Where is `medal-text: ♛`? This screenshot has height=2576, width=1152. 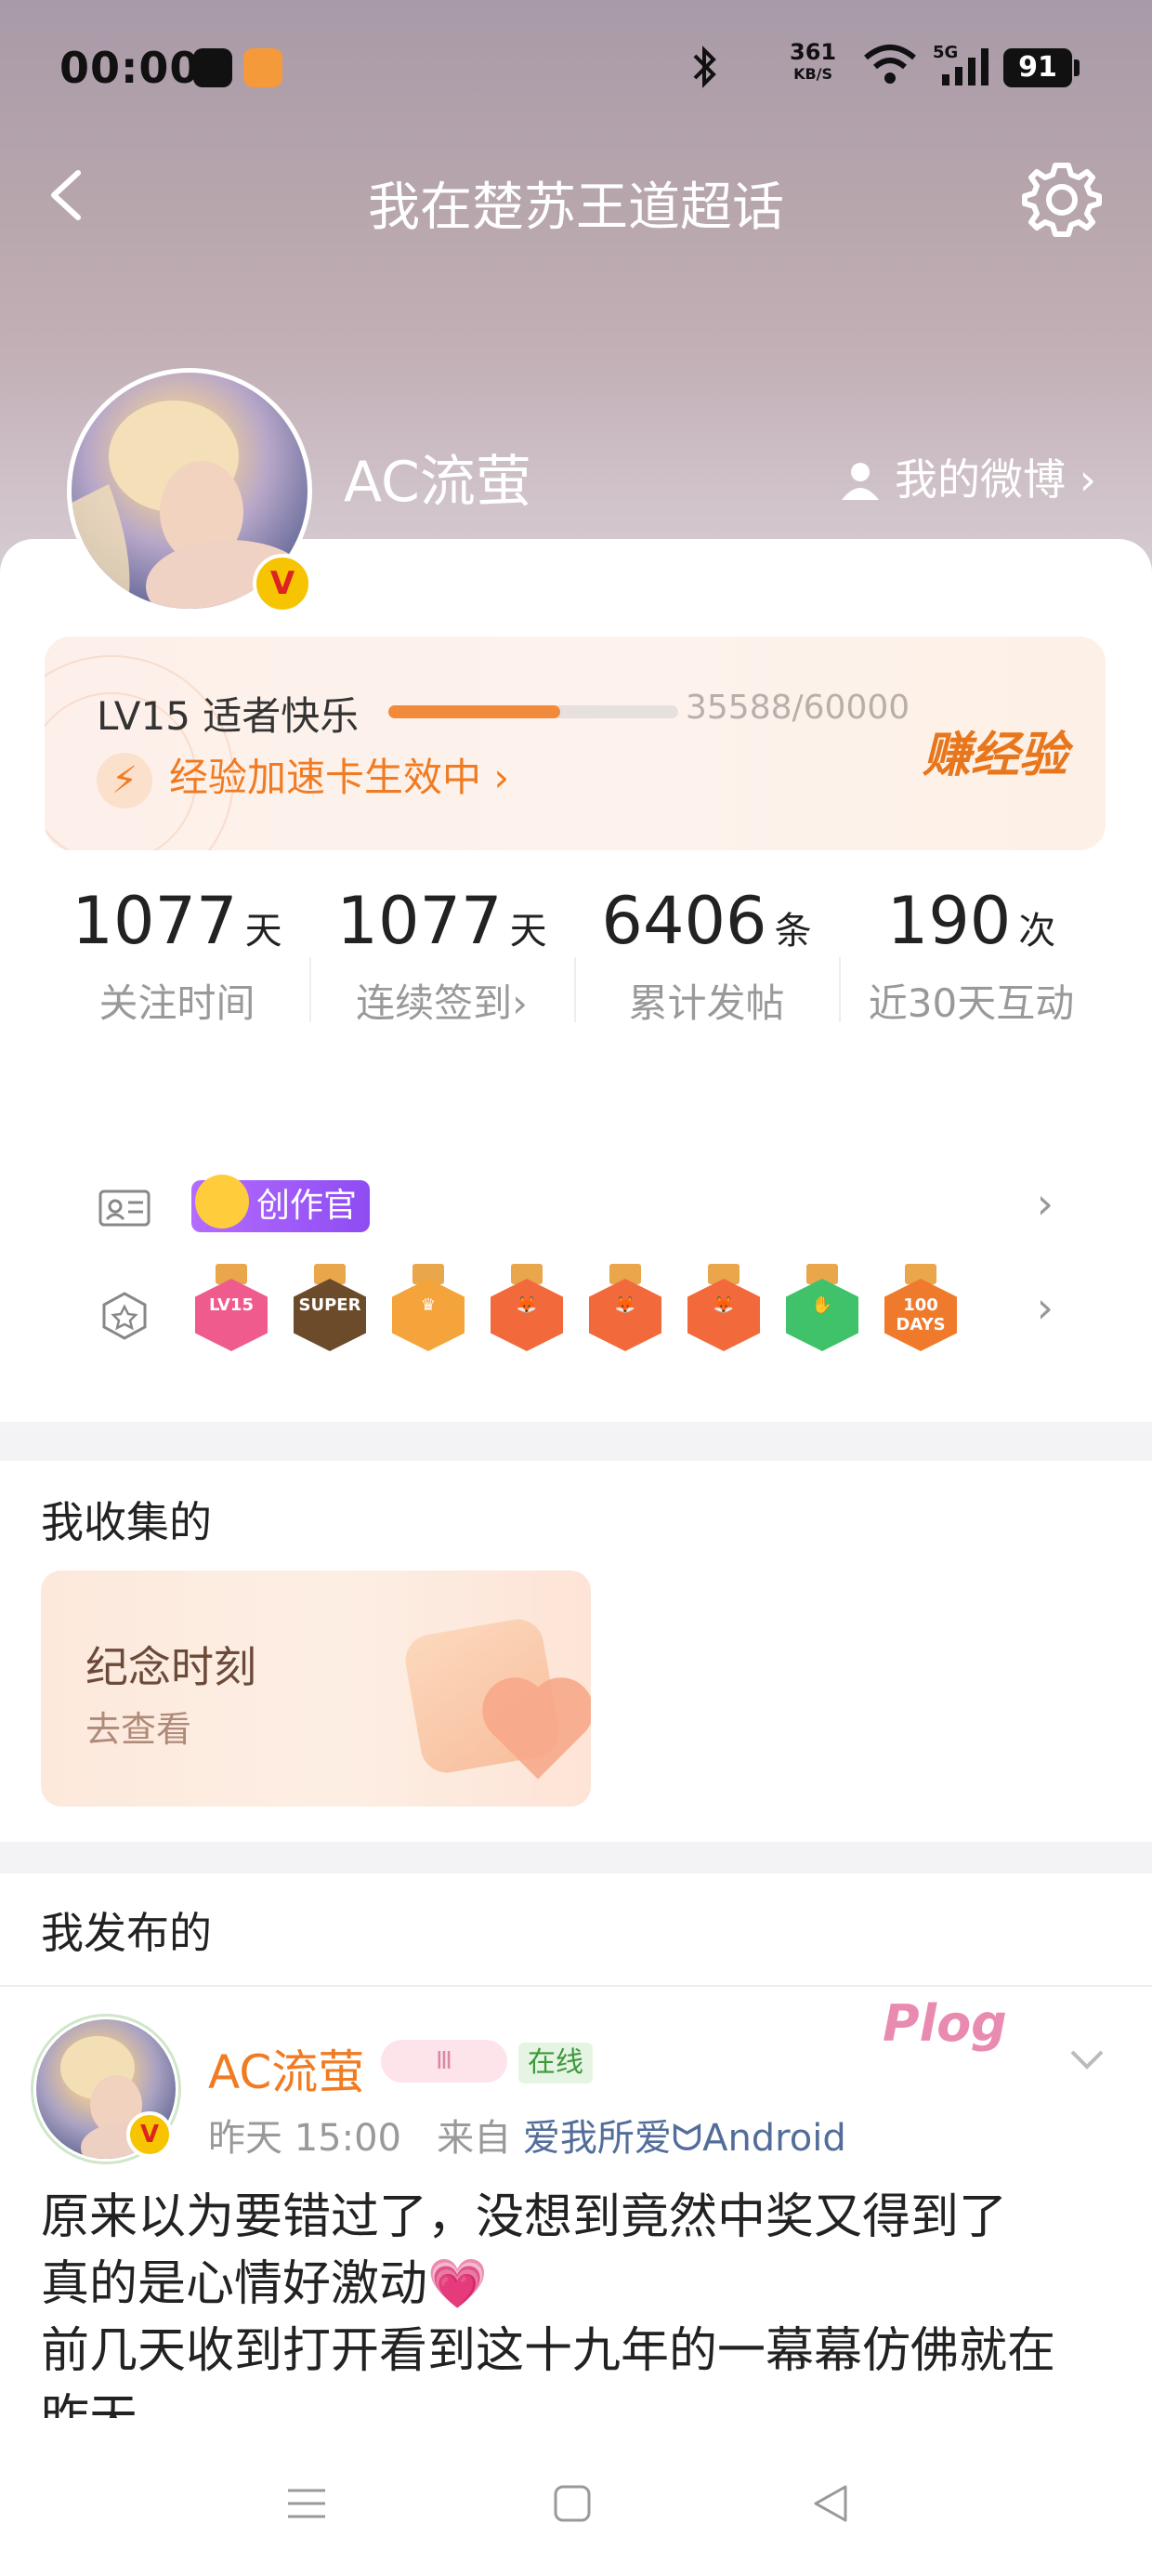
medal-text: ♛ is located at coordinates (428, 1305).